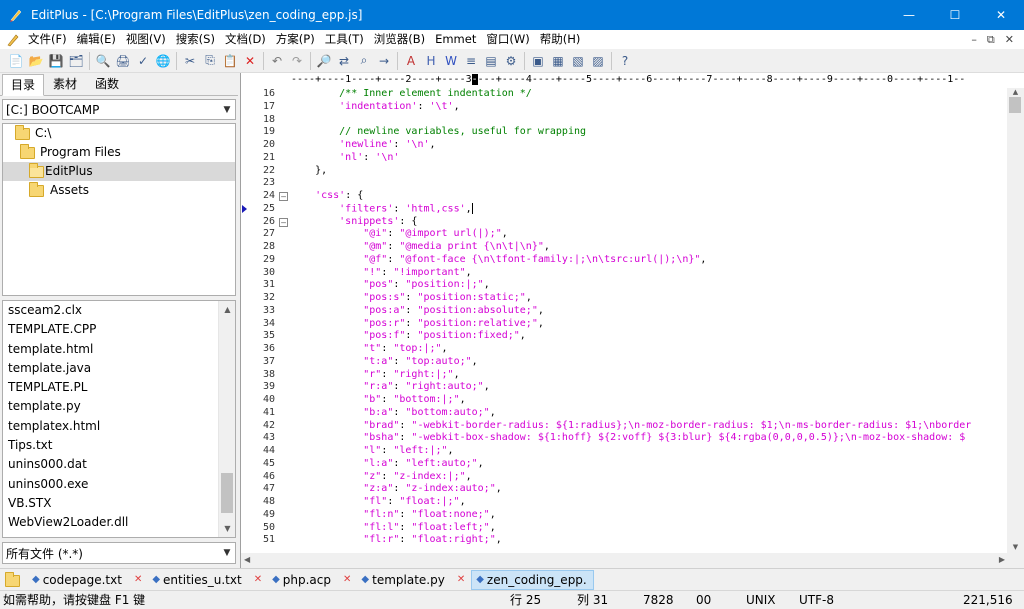  Describe the element at coordinates (625, 61) in the screenshot. I see `context-help-icon: ?` at that location.